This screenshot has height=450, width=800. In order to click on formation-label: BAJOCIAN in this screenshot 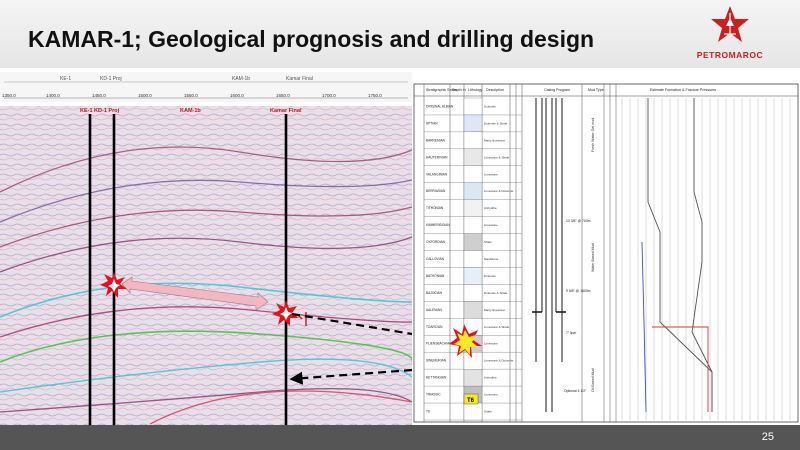, I will do `click(434, 293)`.